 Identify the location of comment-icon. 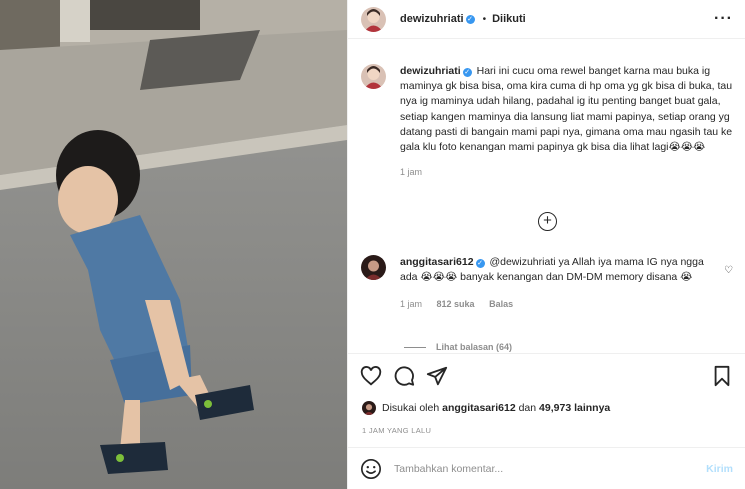
(404, 376).